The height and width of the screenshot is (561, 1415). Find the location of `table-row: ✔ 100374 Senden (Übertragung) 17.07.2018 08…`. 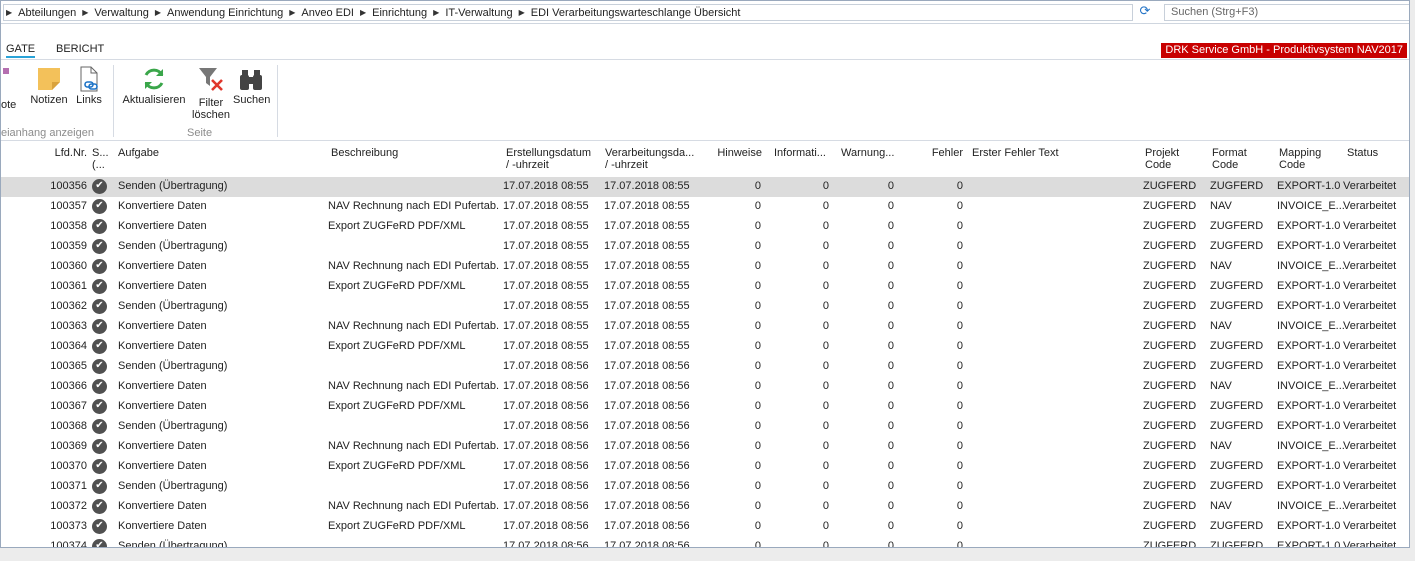

table-row: ✔ 100374 Senden (Übertragung) 17.07.2018 08… is located at coordinates (705, 542).